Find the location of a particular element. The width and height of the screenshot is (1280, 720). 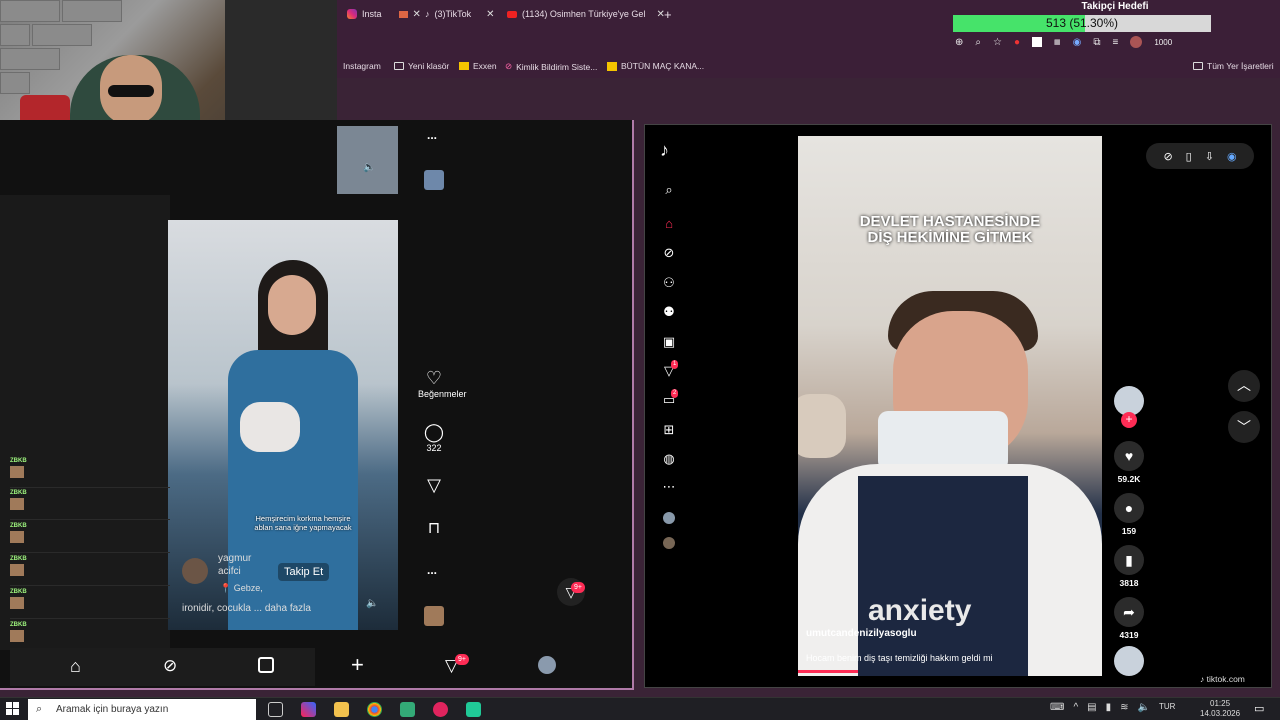

bulb-icon: ◉ is located at coordinates (1232, 156).